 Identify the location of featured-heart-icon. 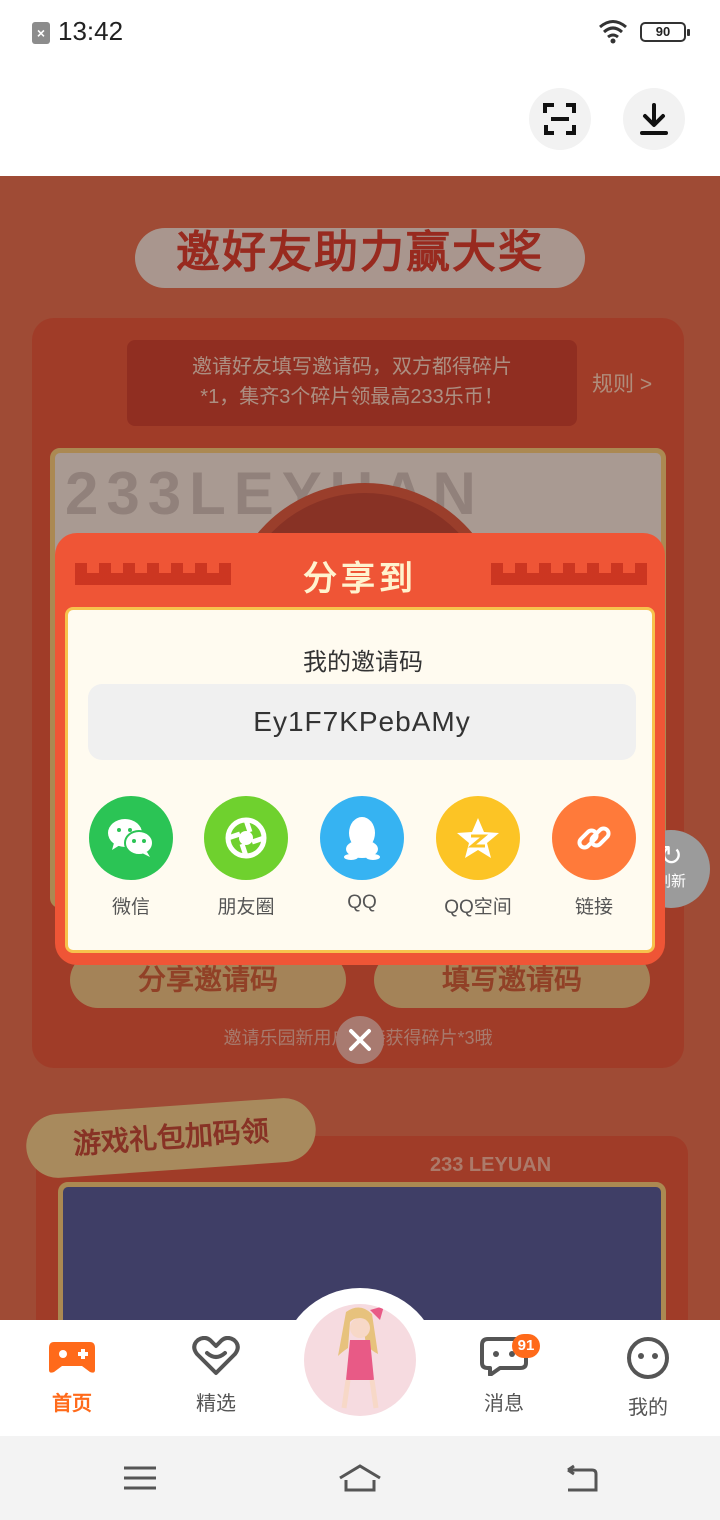
(216, 1355).